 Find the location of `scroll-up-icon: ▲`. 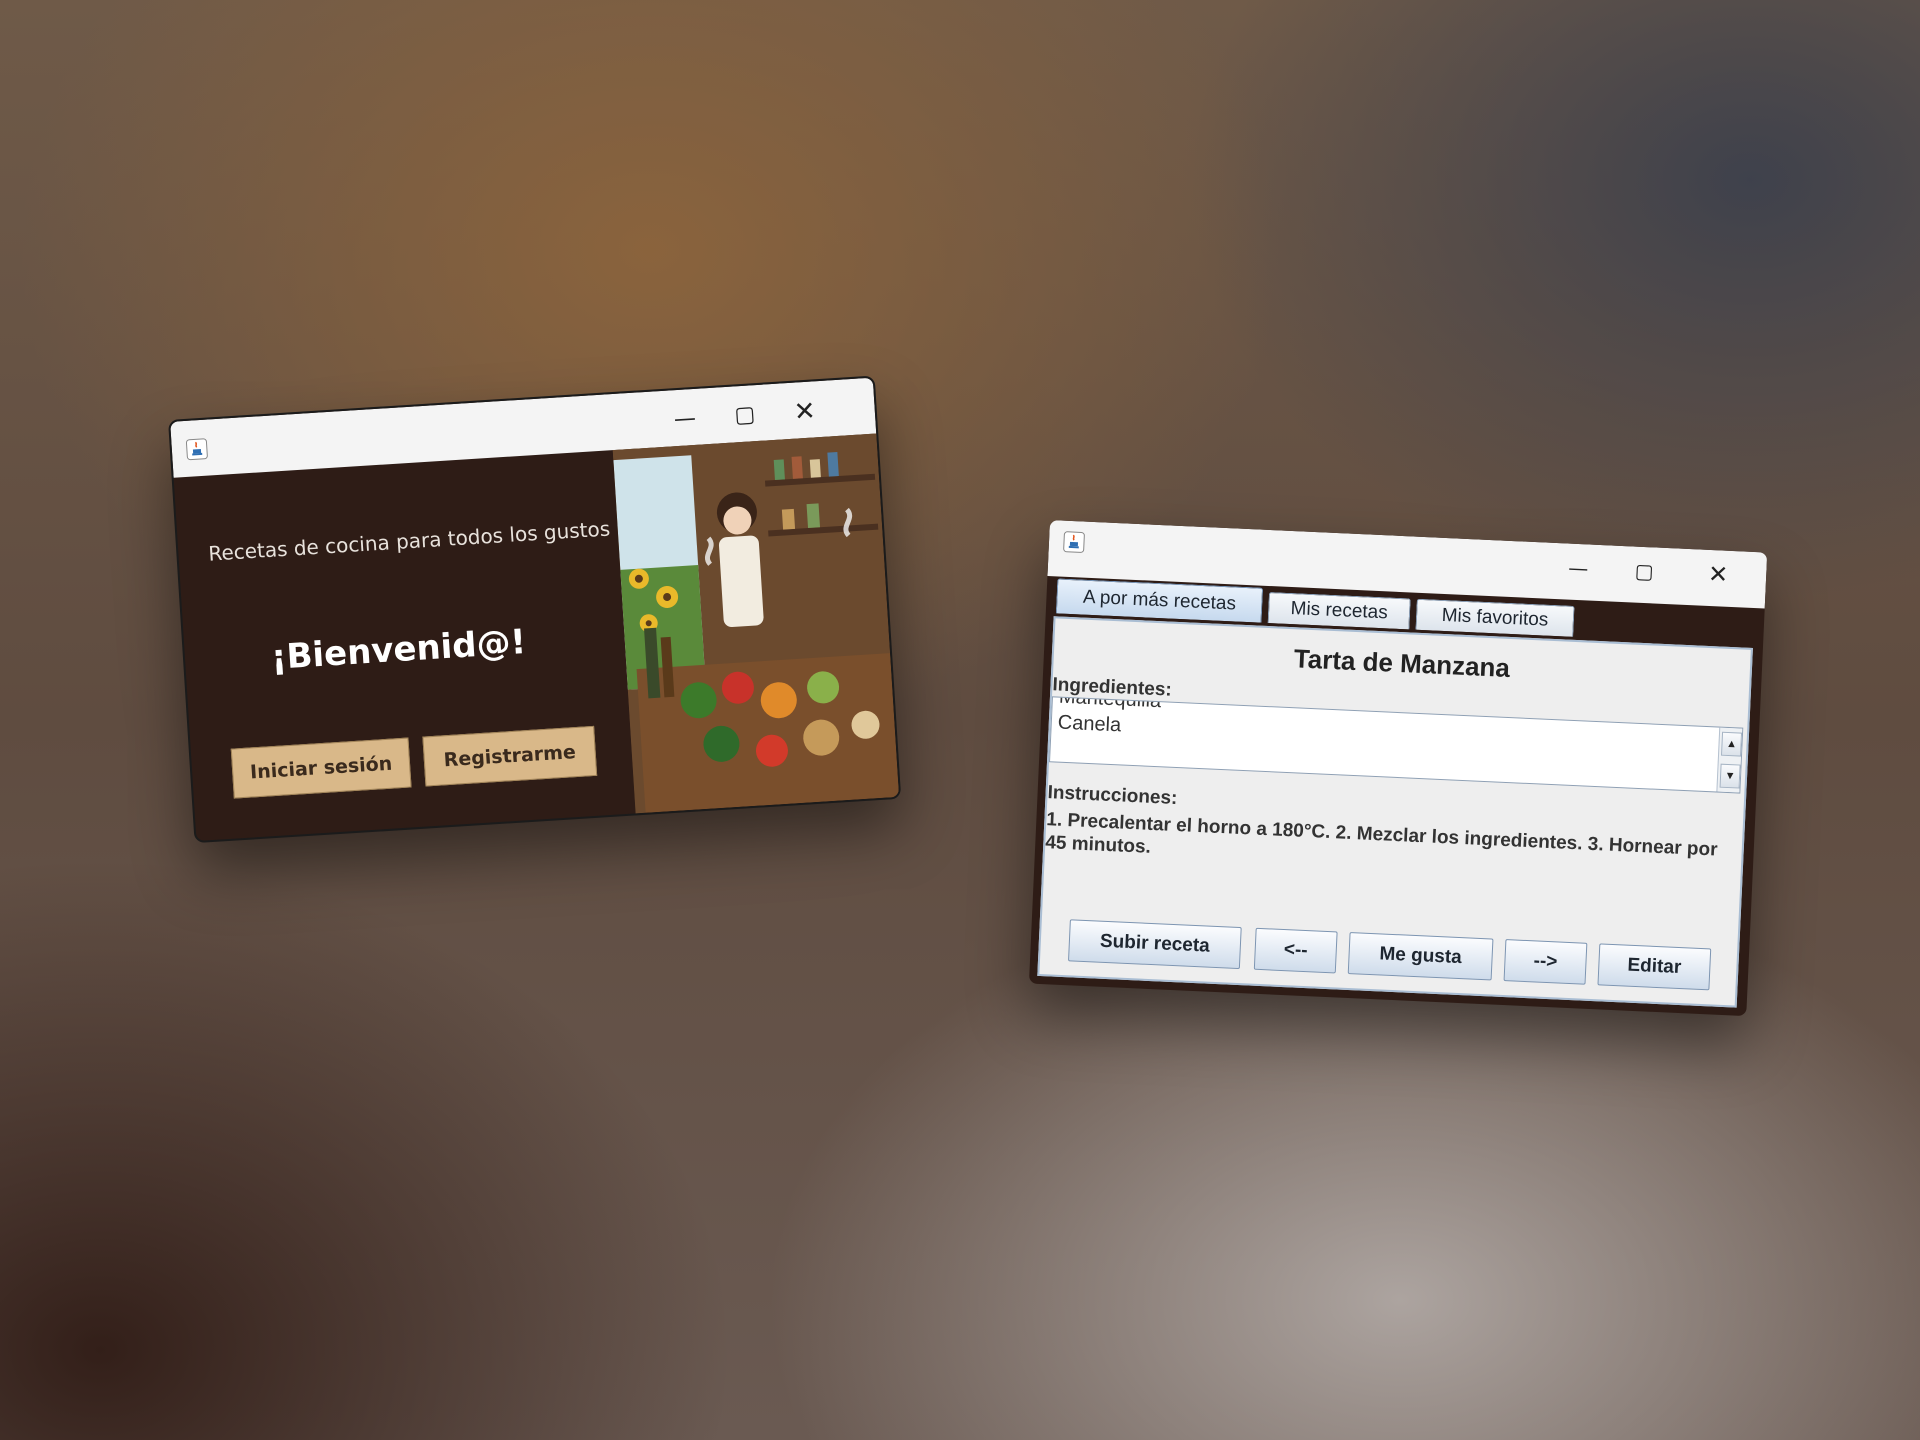

scroll-up-icon: ▲ is located at coordinates (1731, 744).